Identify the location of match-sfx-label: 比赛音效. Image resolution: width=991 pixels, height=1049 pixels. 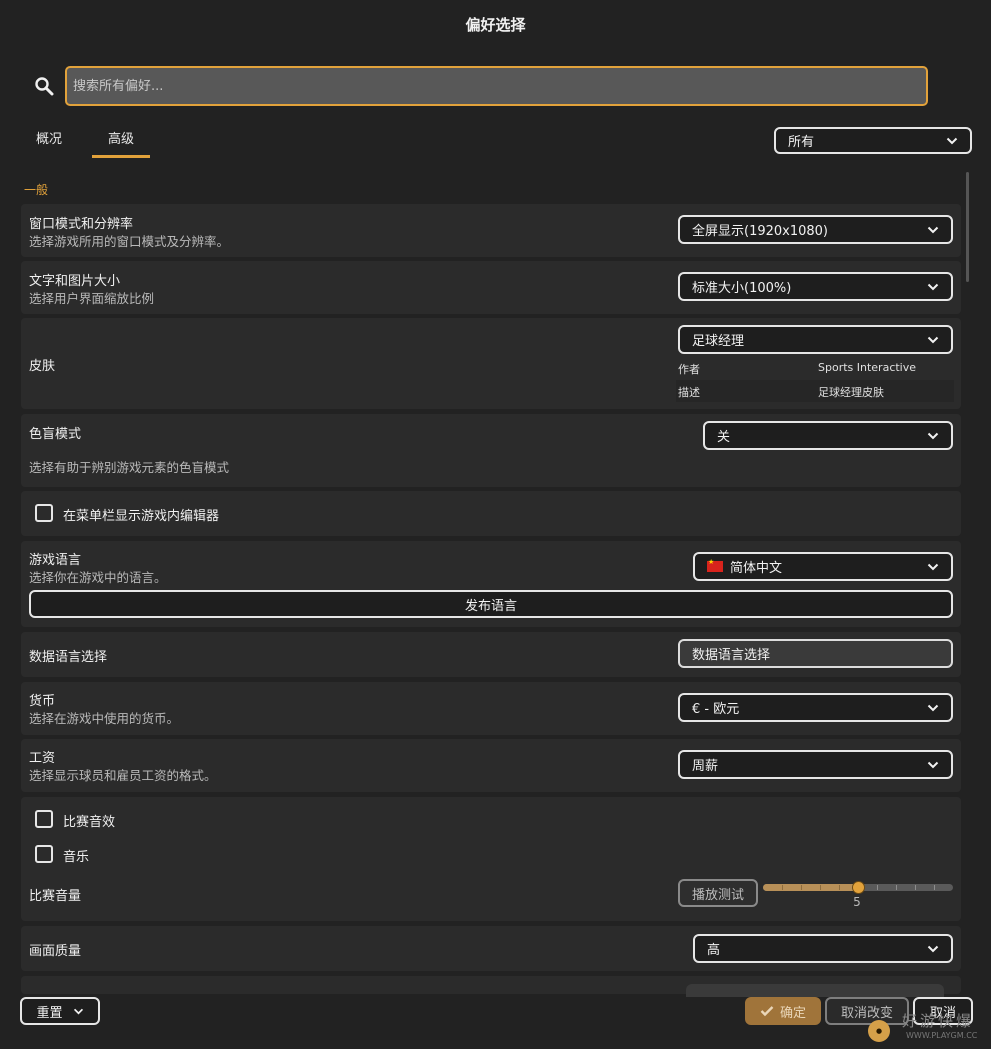
(89, 822).